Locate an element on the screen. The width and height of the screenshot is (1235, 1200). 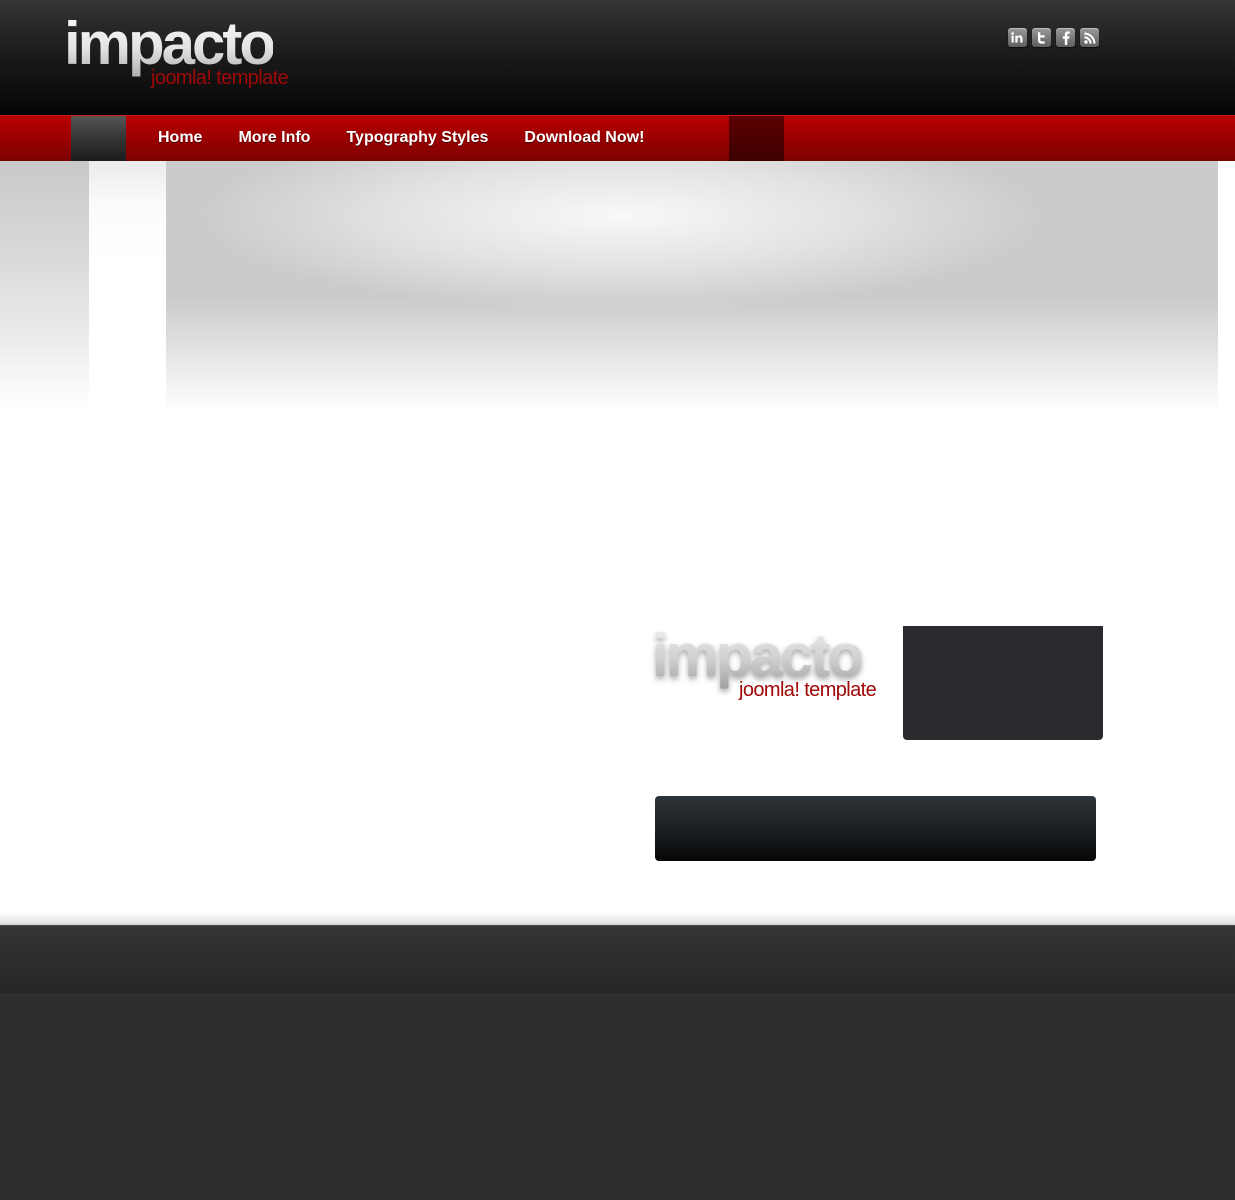
nav-item-typography-styles: Typography Styles is located at coordinates (417, 138).